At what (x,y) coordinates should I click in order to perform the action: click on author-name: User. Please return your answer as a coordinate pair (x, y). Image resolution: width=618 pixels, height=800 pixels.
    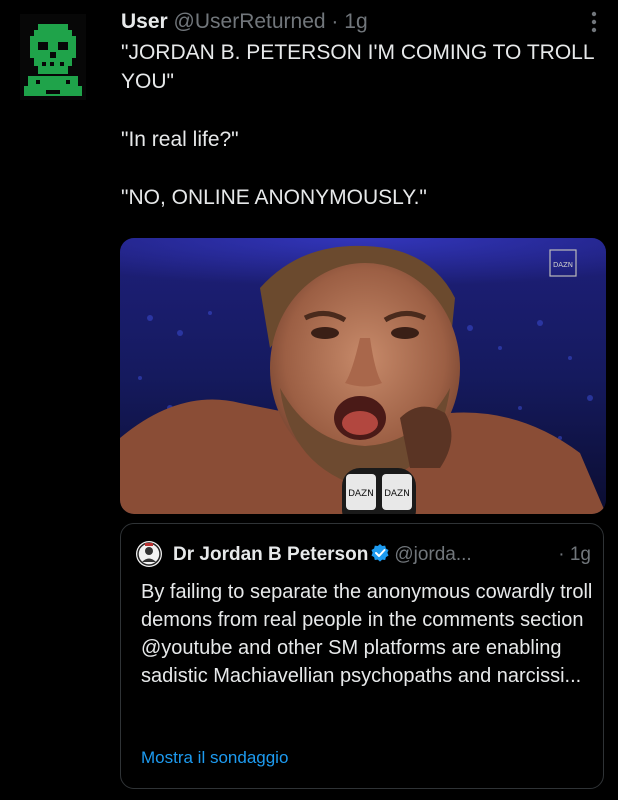
    Looking at the image, I should click on (144, 21).